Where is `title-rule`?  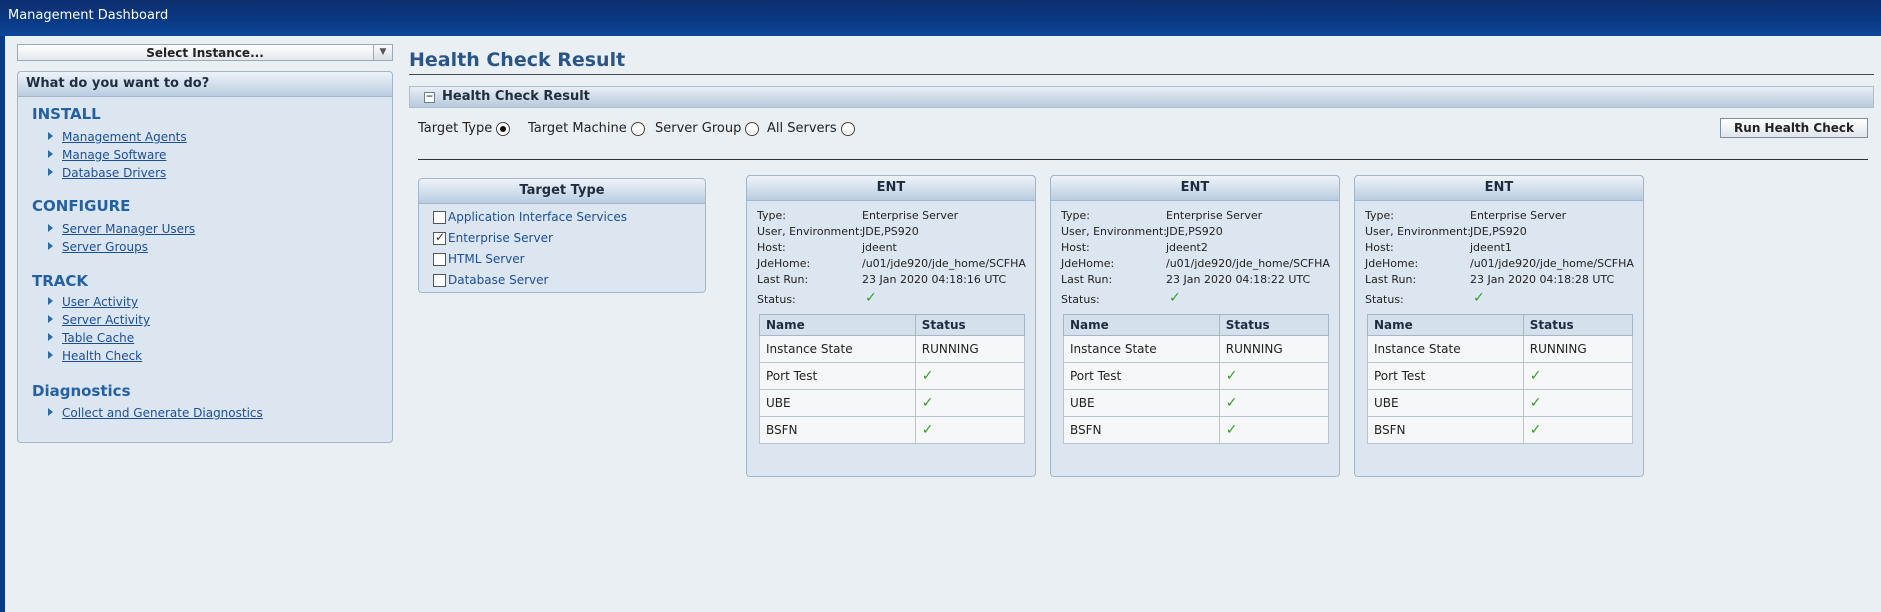 title-rule is located at coordinates (1141, 74).